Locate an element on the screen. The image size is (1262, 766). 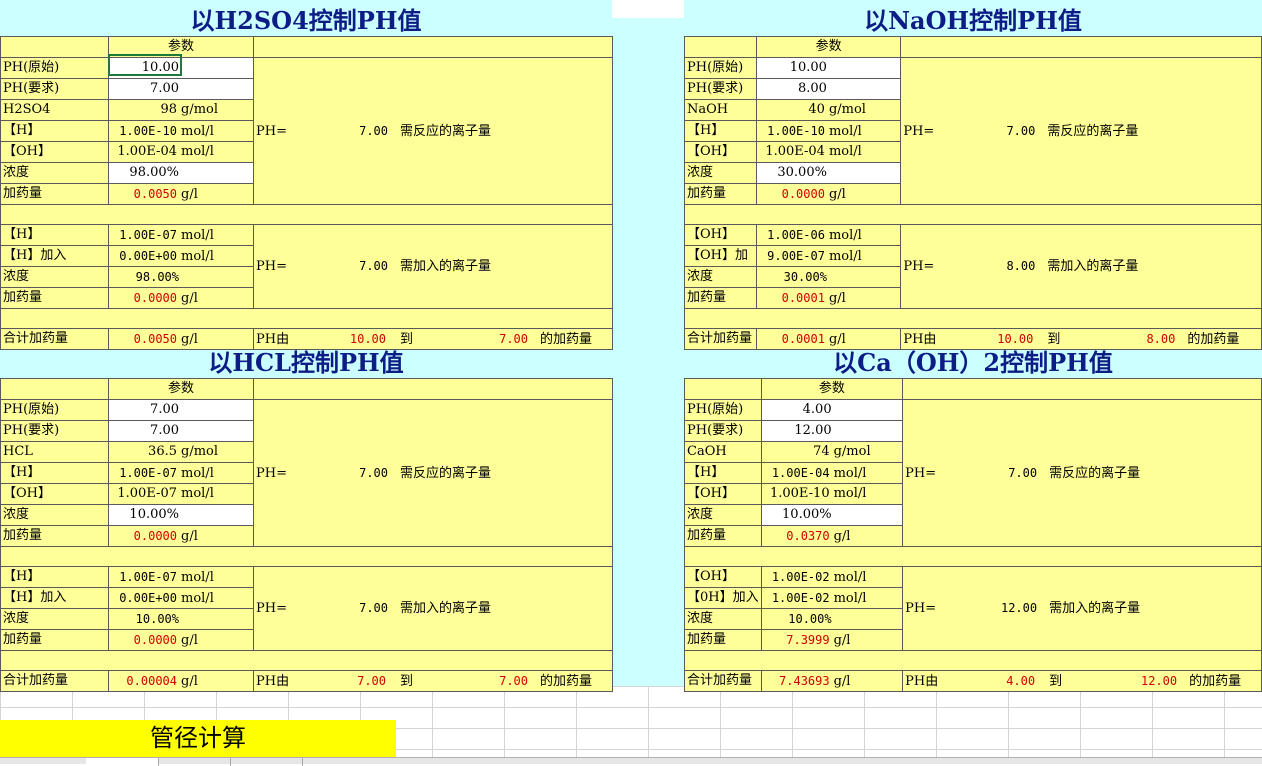
add-result-cell: PH= 8.00 需加入的离子量 is located at coordinates (1081, 266).